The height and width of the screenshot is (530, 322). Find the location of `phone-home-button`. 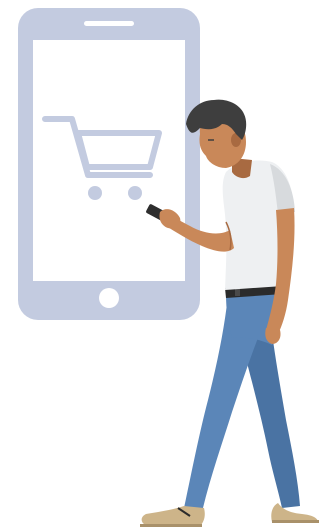

phone-home-button is located at coordinates (109, 298).